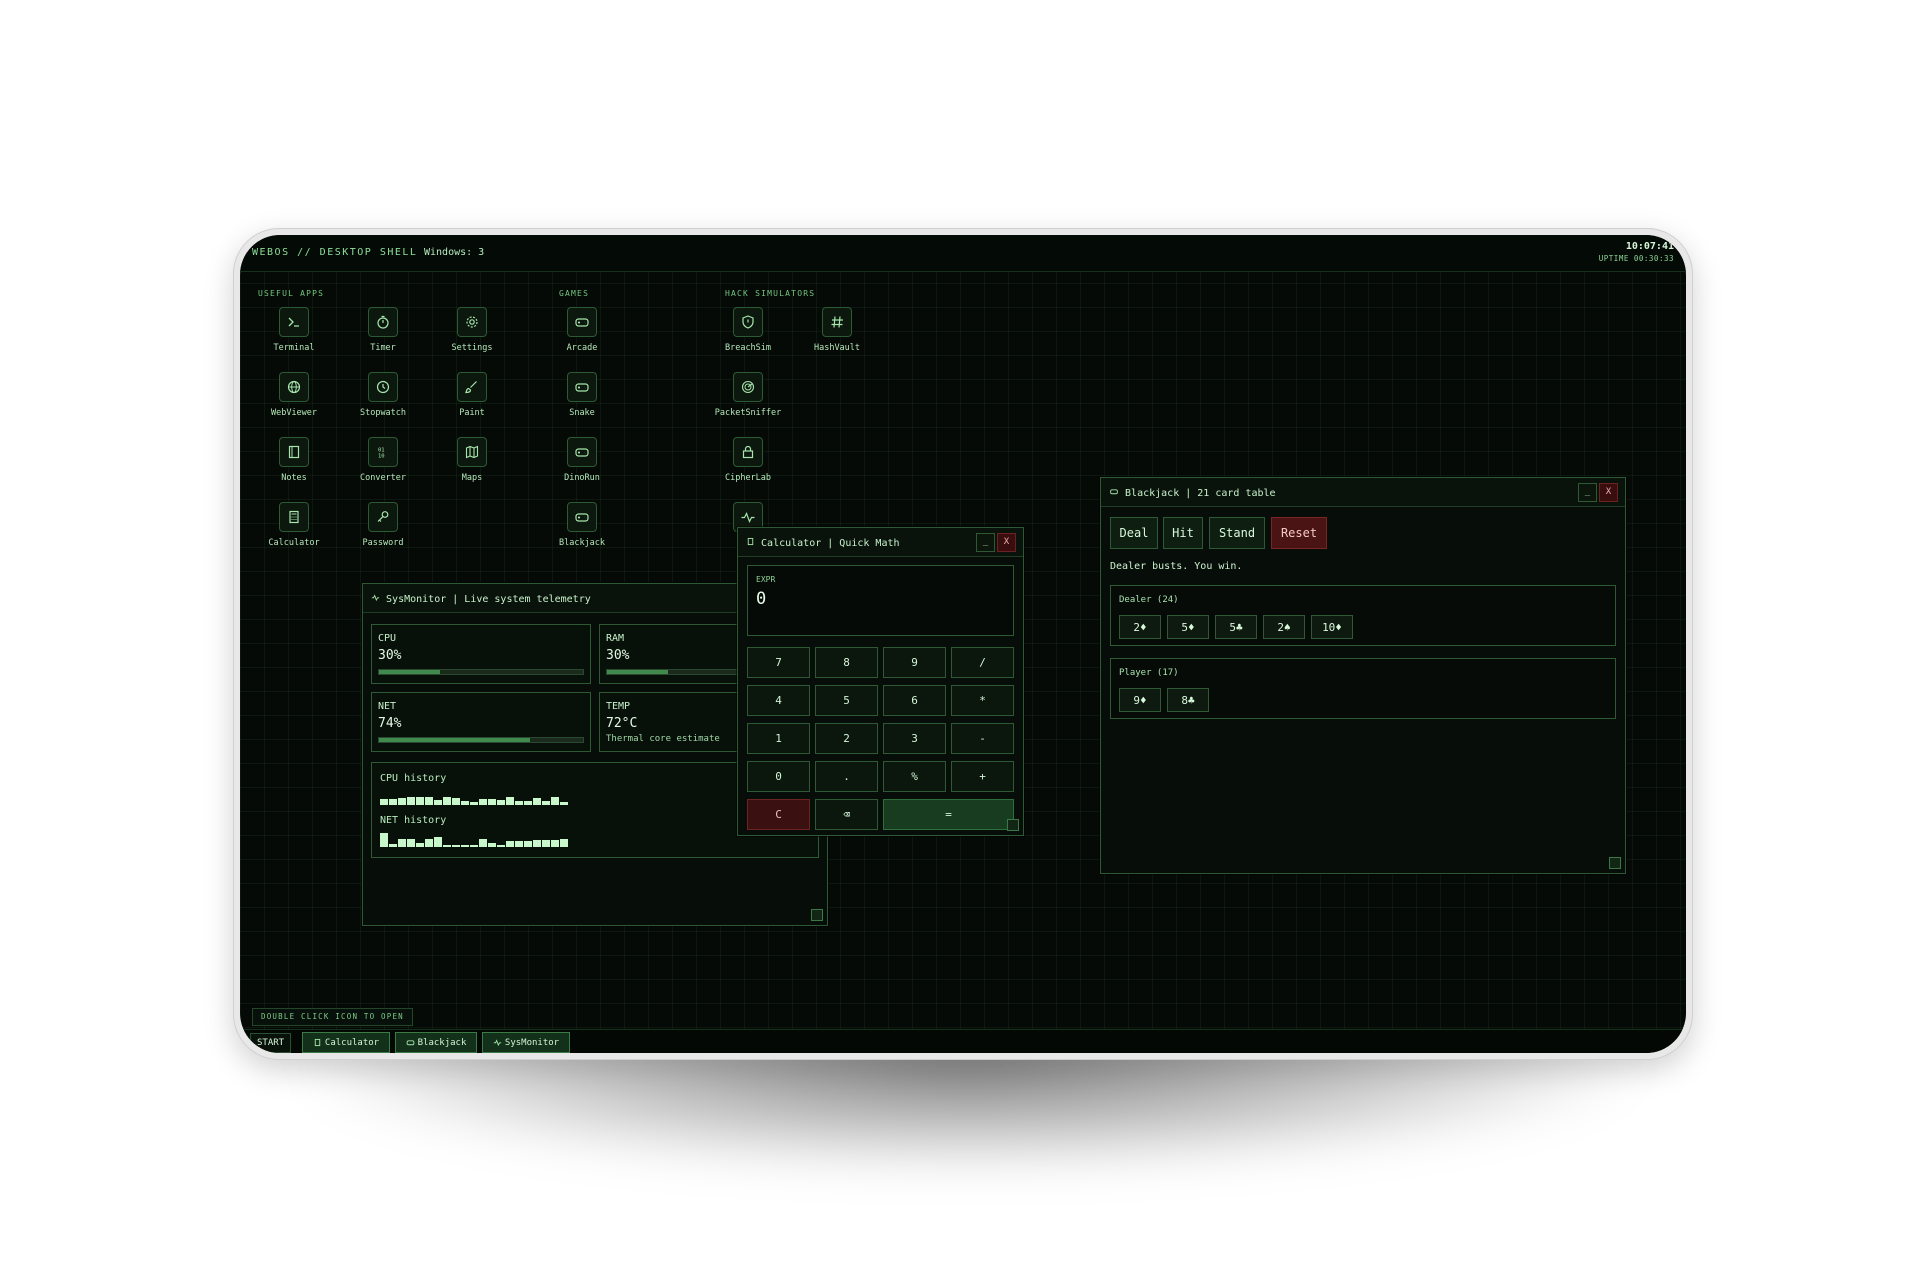  Describe the element at coordinates (474, 797) in the screenshot. I see `cpu-history-sparkline` at that location.